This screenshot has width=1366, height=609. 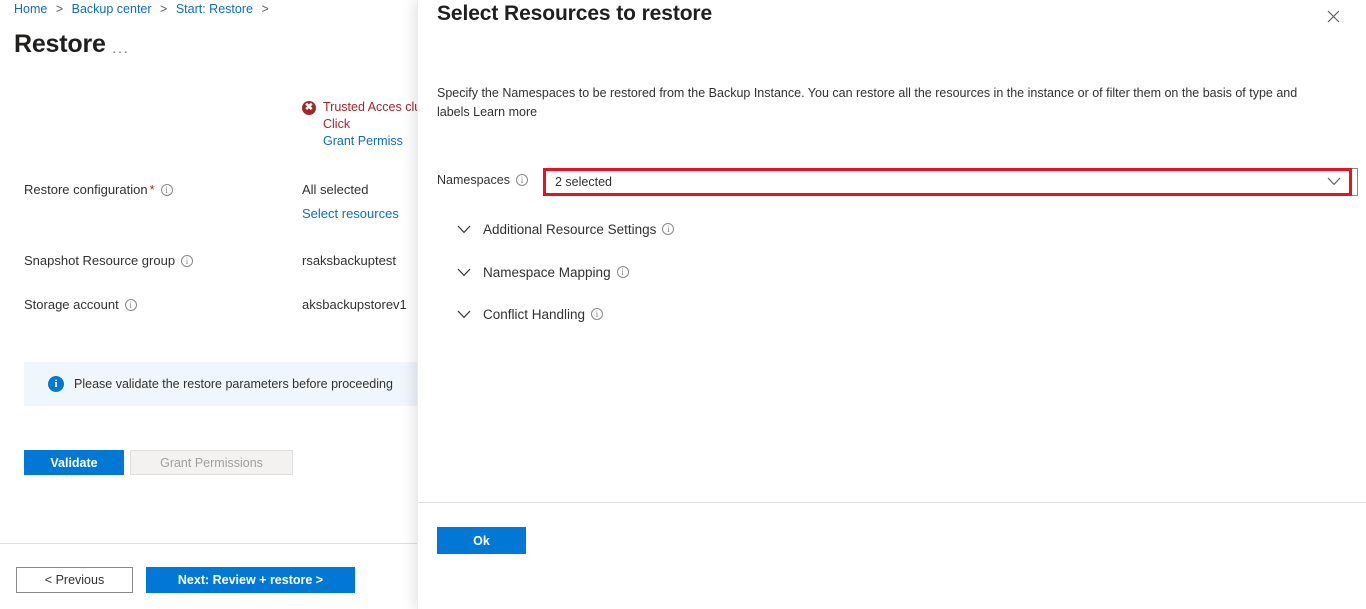 I want to click on grant-permissions-link: Grant Permiss, so click(x=370, y=141).